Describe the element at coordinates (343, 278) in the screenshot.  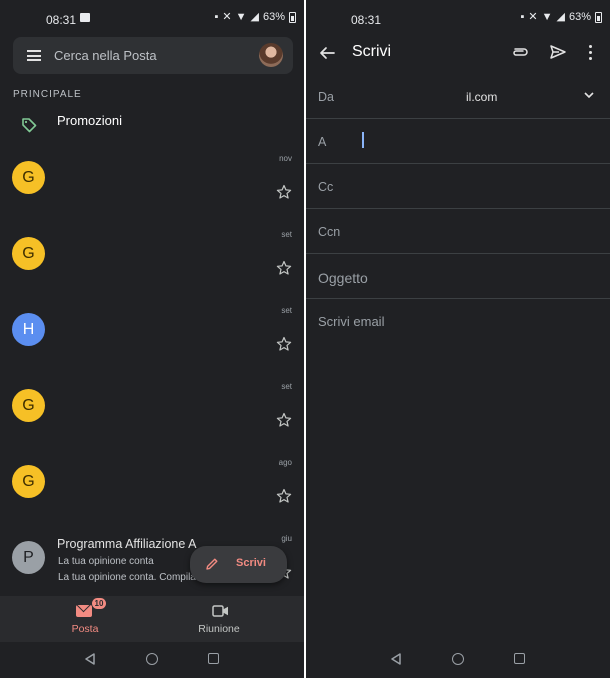
I see `subject-placeholder: Oggetto` at that location.